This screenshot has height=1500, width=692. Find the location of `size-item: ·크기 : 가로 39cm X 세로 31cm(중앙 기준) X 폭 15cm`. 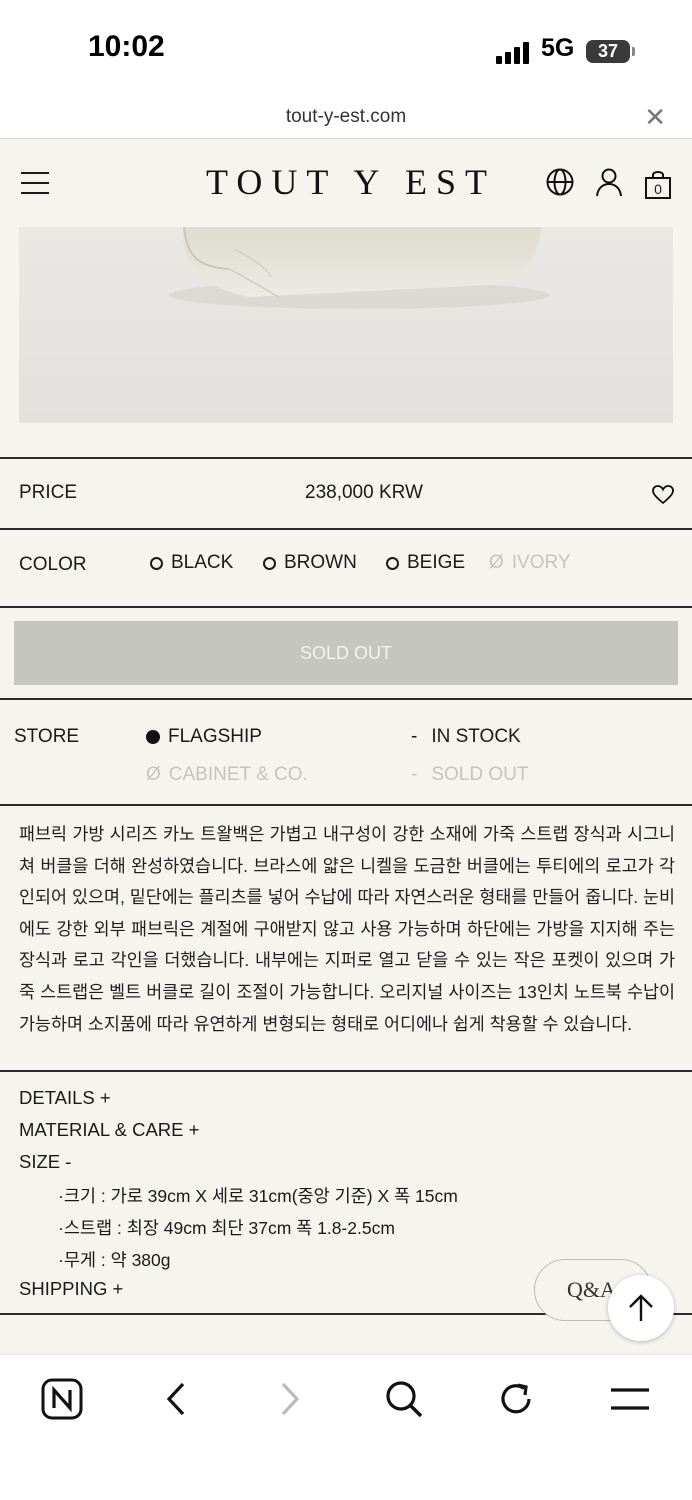

size-item: ·크기 : 가로 39cm X 세로 31cm(중앙 기준) X 폭 15cm is located at coordinates (258, 1196).